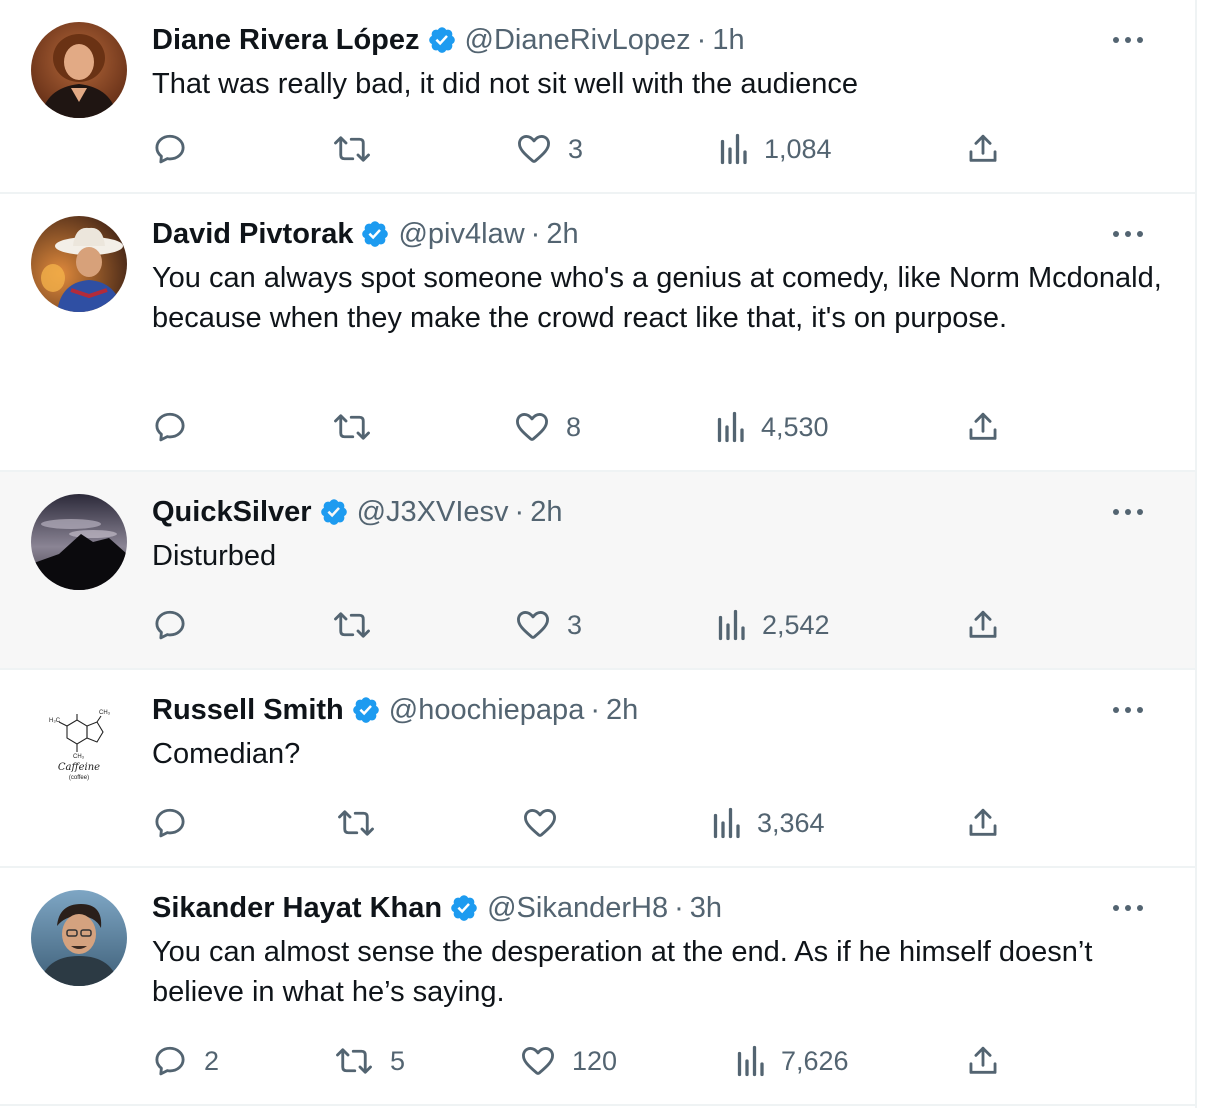 The height and width of the screenshot is (1108, 1206). Describe the element at coordinates (792, 1061) in the screenshot. I see `views-button: 7,626` at that location.